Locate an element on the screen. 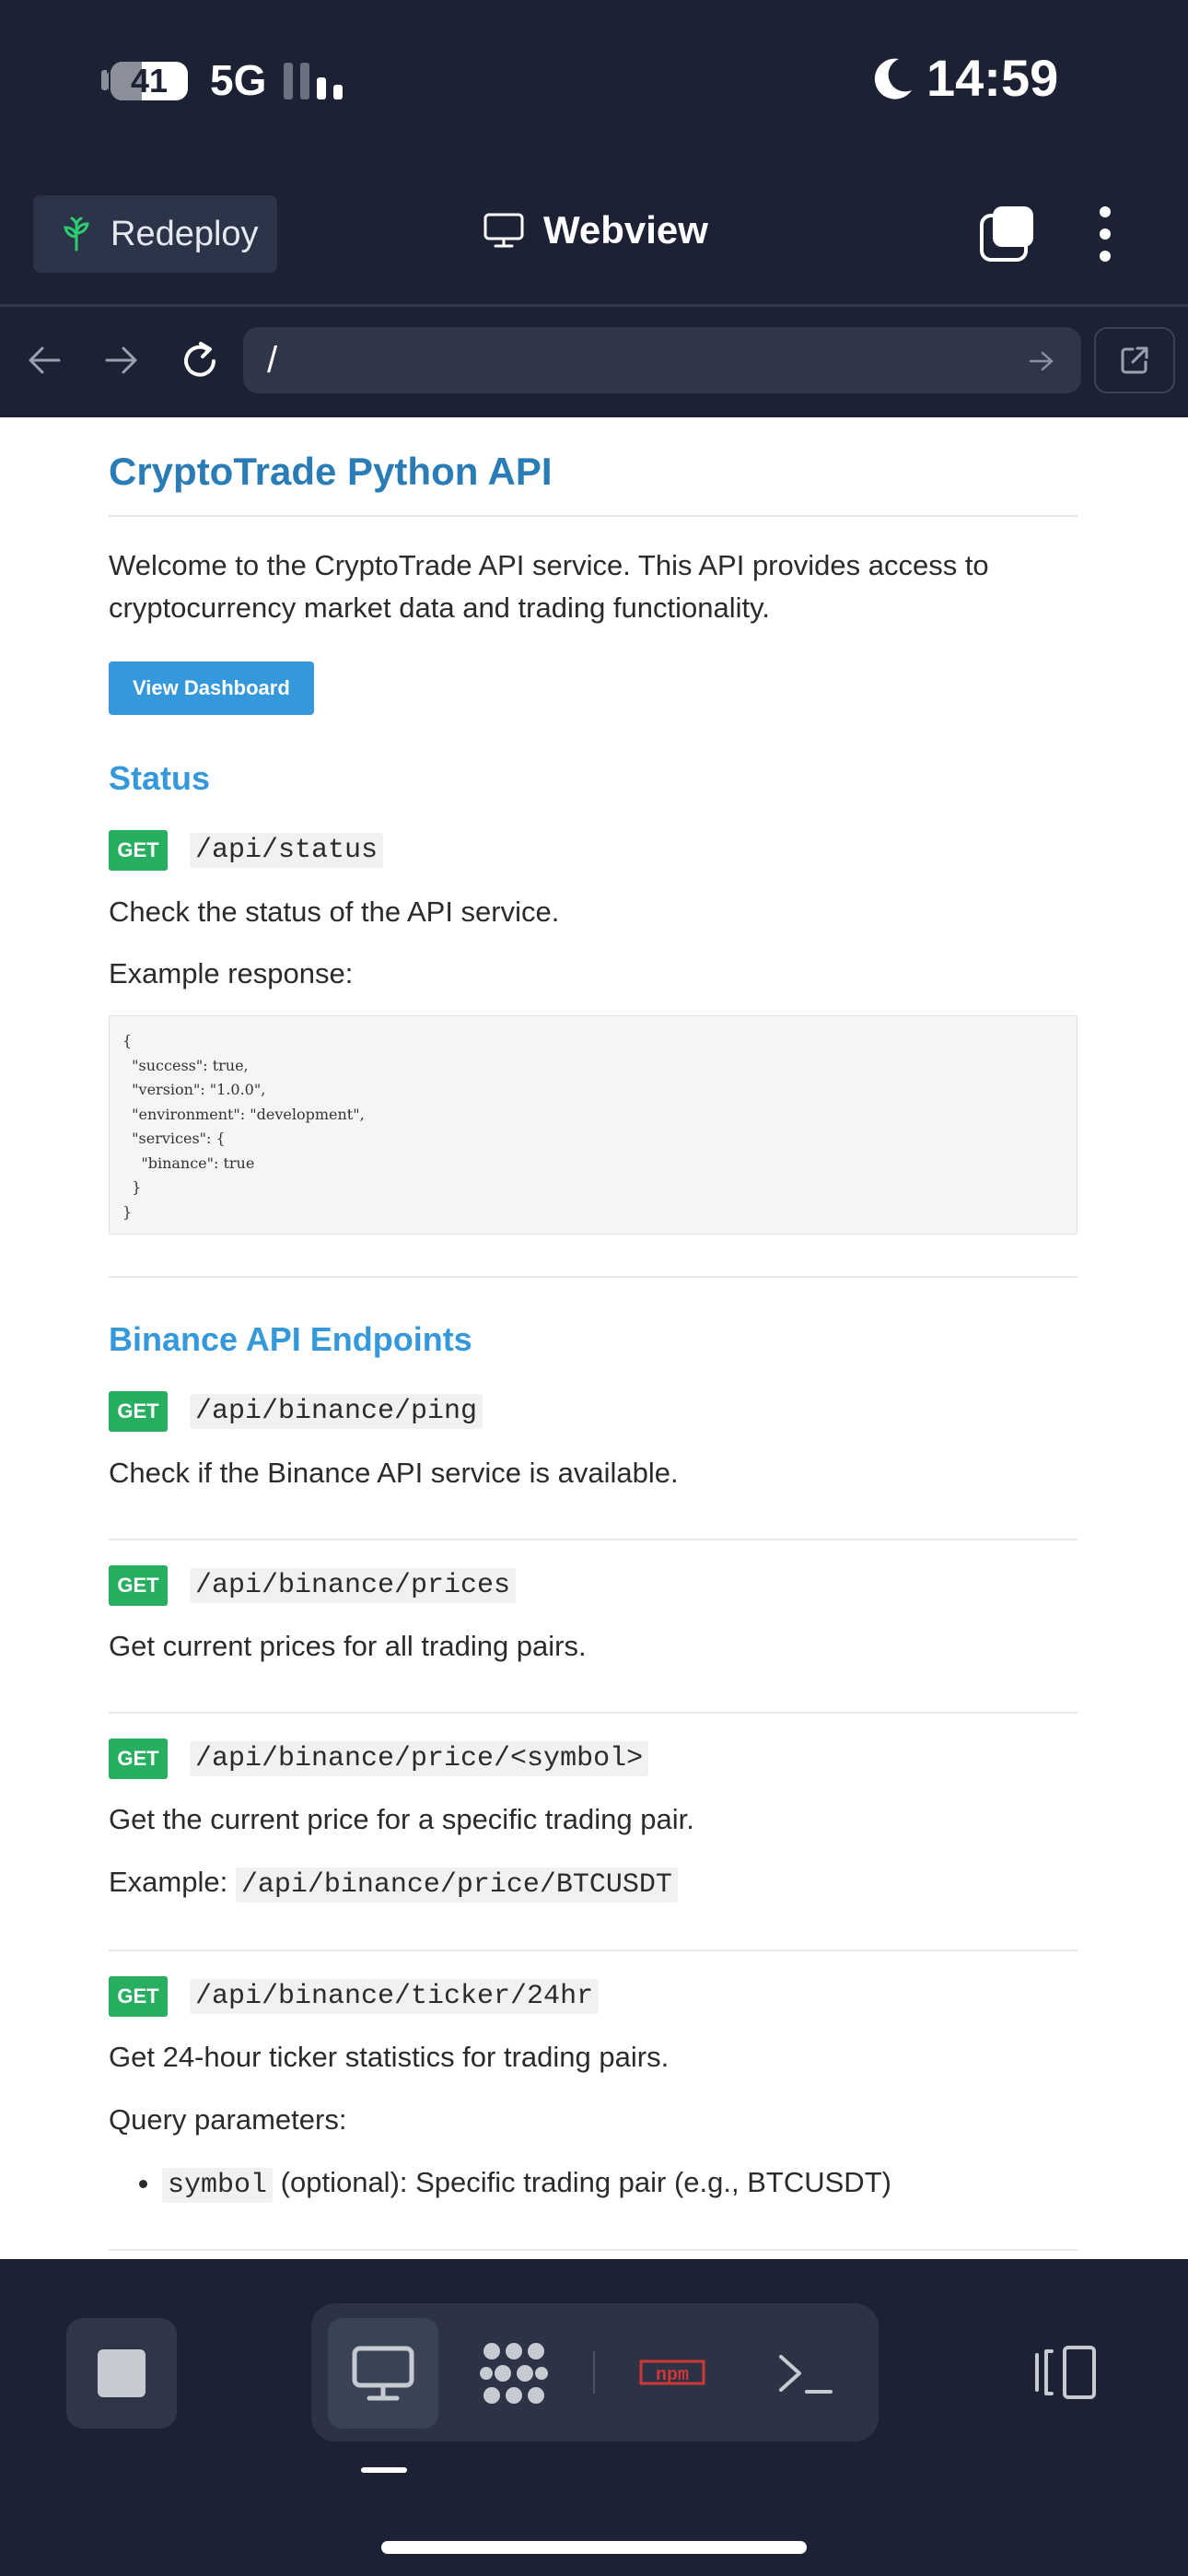 The image size is (1188, 2576). dock-packages-button is located at coordinates (514, 2373).